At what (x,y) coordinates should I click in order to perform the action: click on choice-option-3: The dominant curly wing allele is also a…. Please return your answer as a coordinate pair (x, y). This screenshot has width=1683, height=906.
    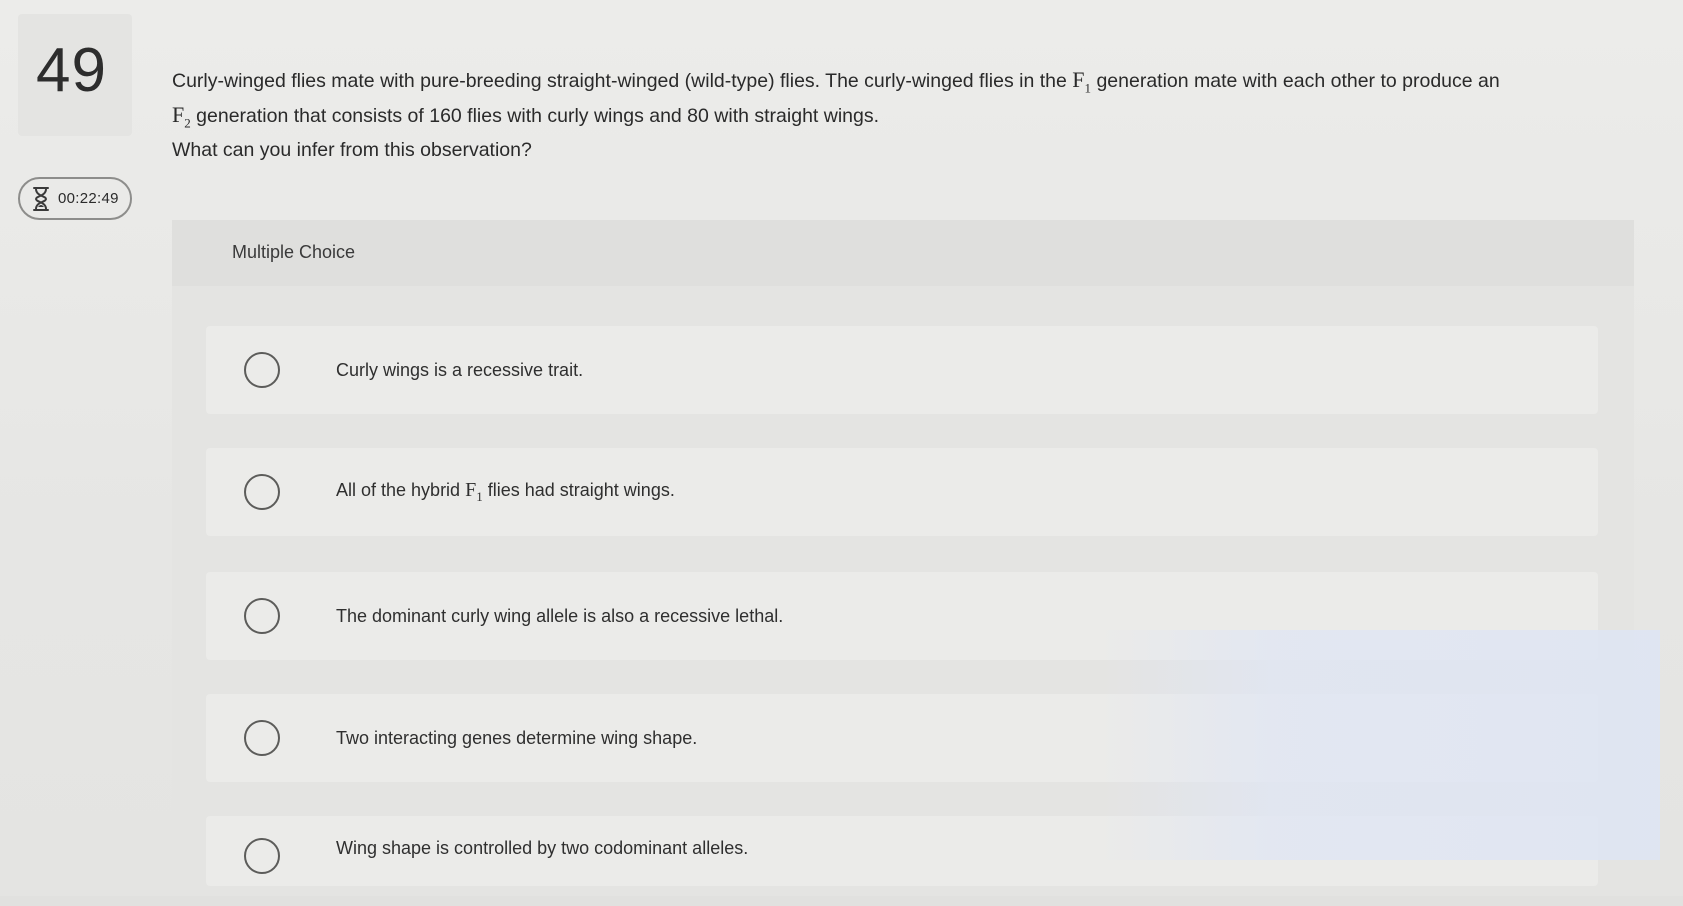
    Looking at the image, I should click on (902, 616).